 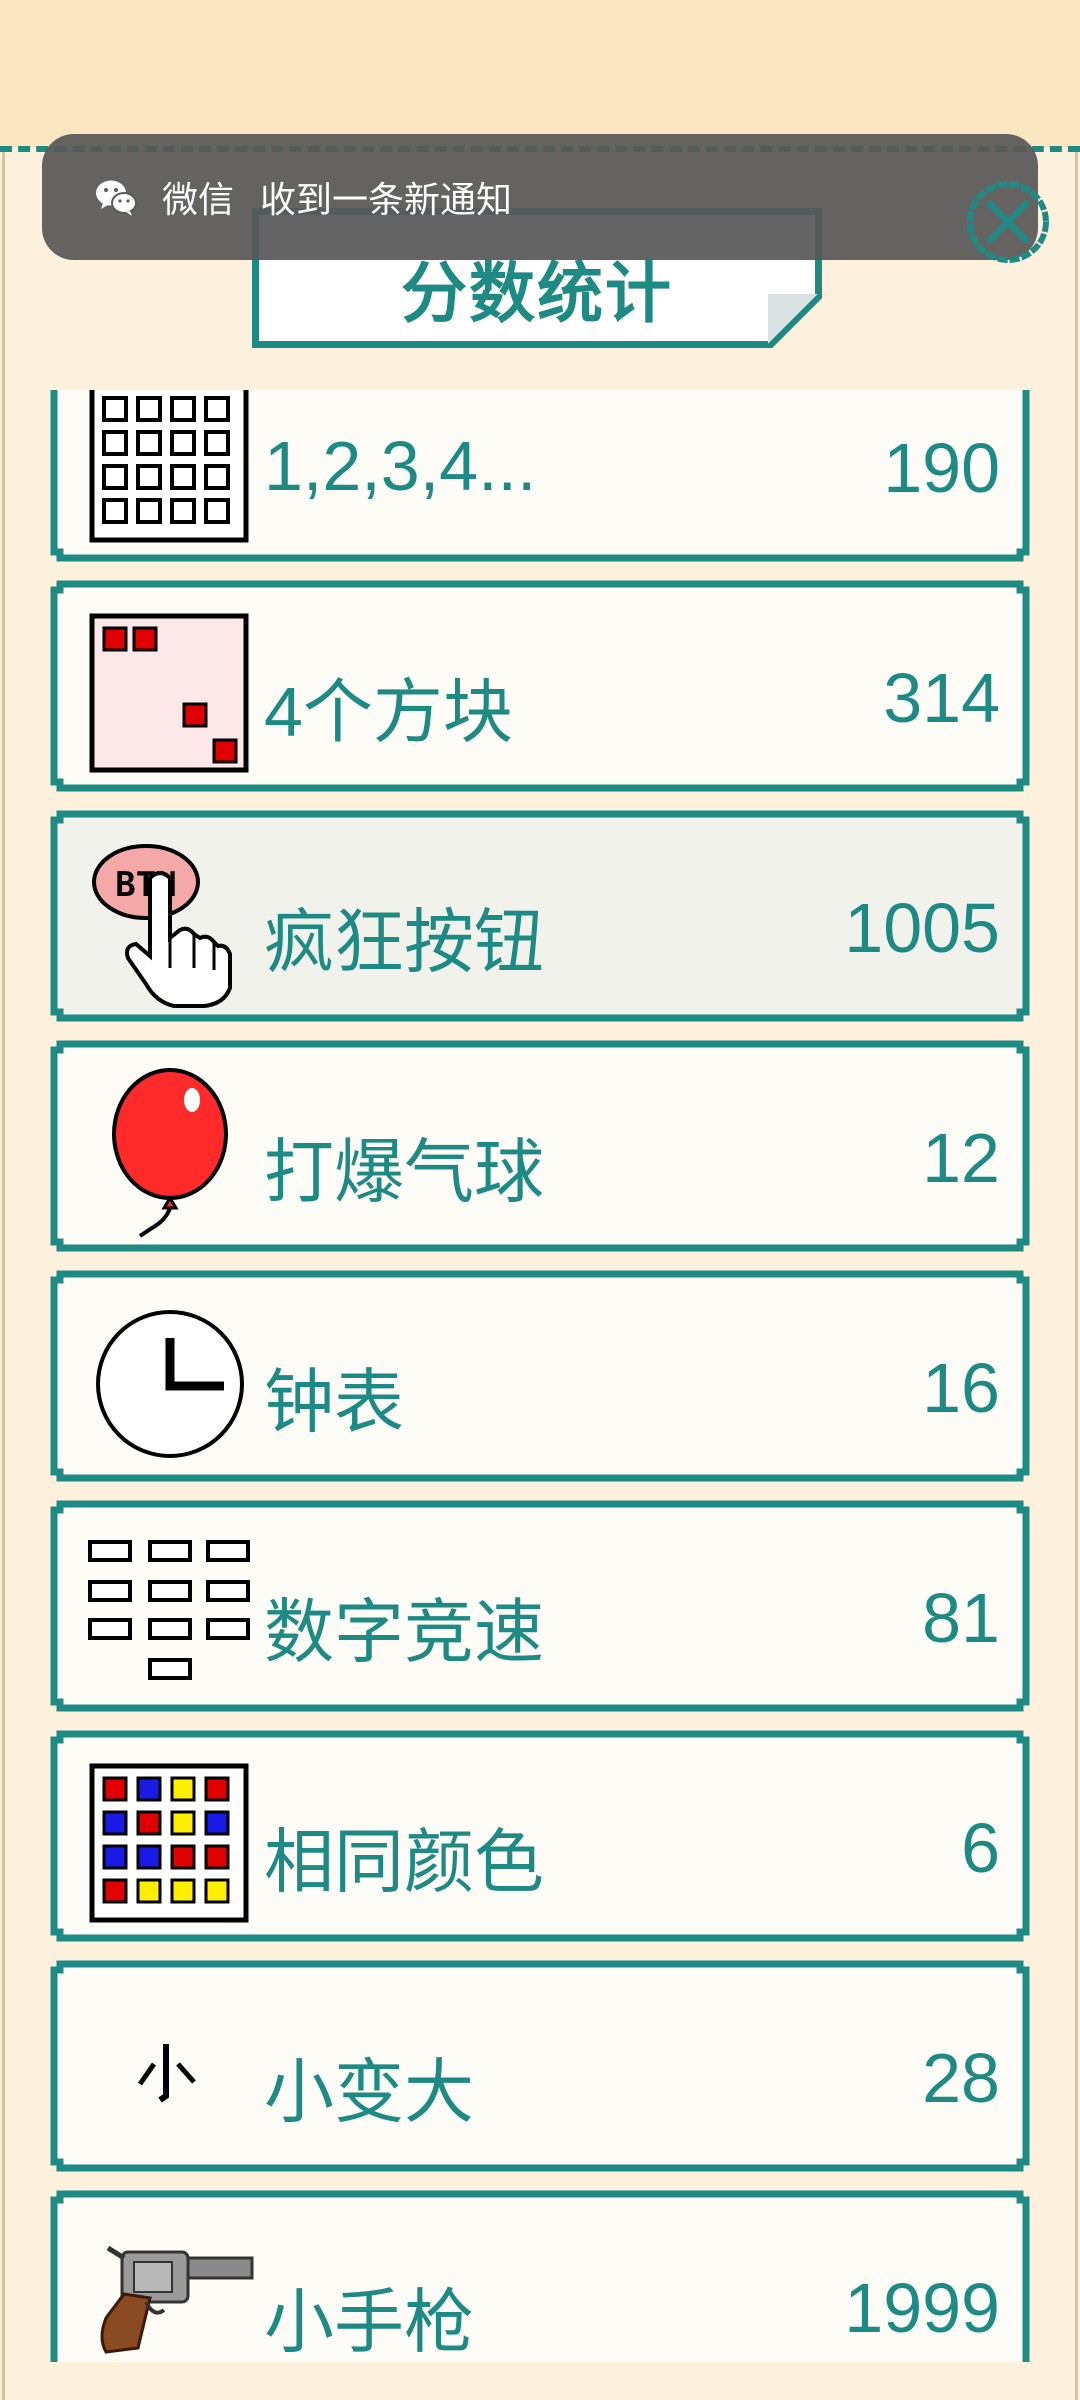 I want to click on game-name: 数字竞速, so click(x=404, y=1632).